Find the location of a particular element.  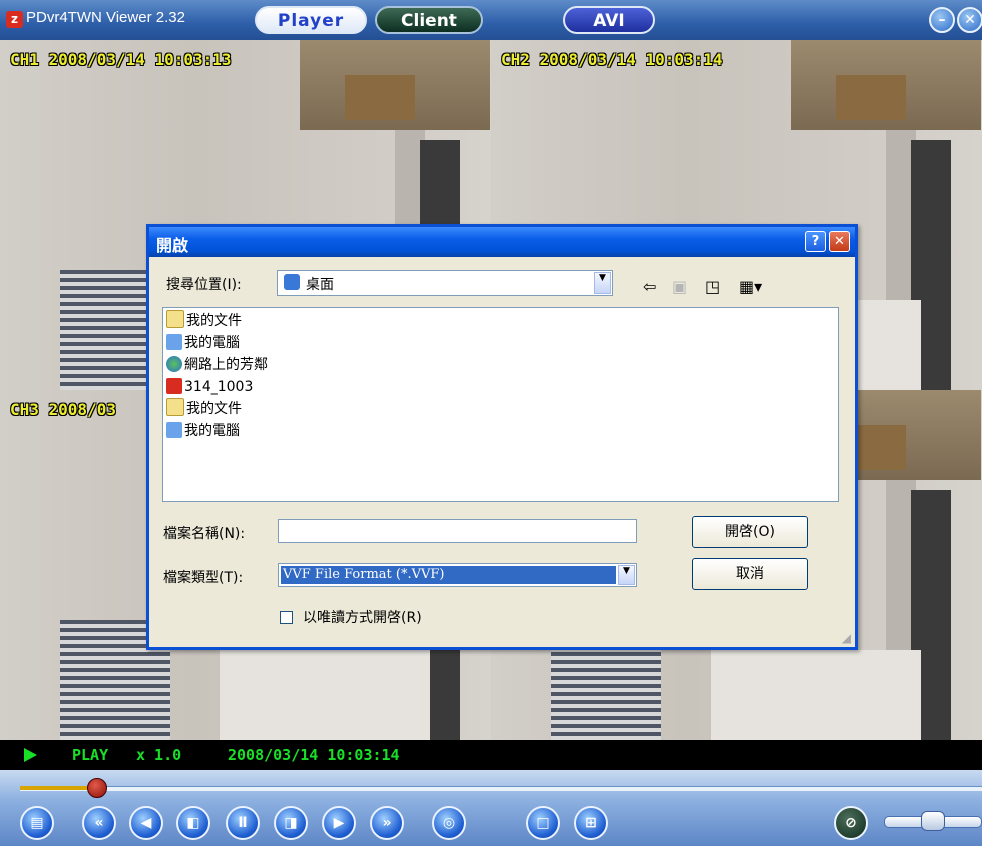

play-state: PLAY is located at coordinates (90, 755).